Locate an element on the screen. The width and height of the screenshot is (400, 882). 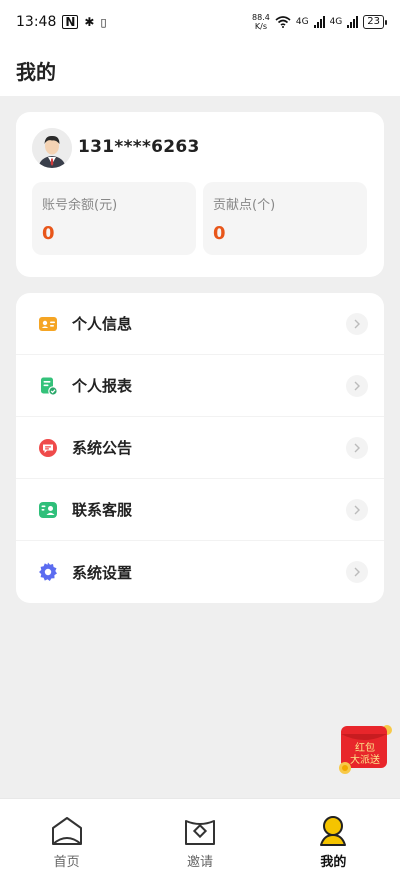
menu-item-settings: 系统设置 is located at coordinates (200, 572).